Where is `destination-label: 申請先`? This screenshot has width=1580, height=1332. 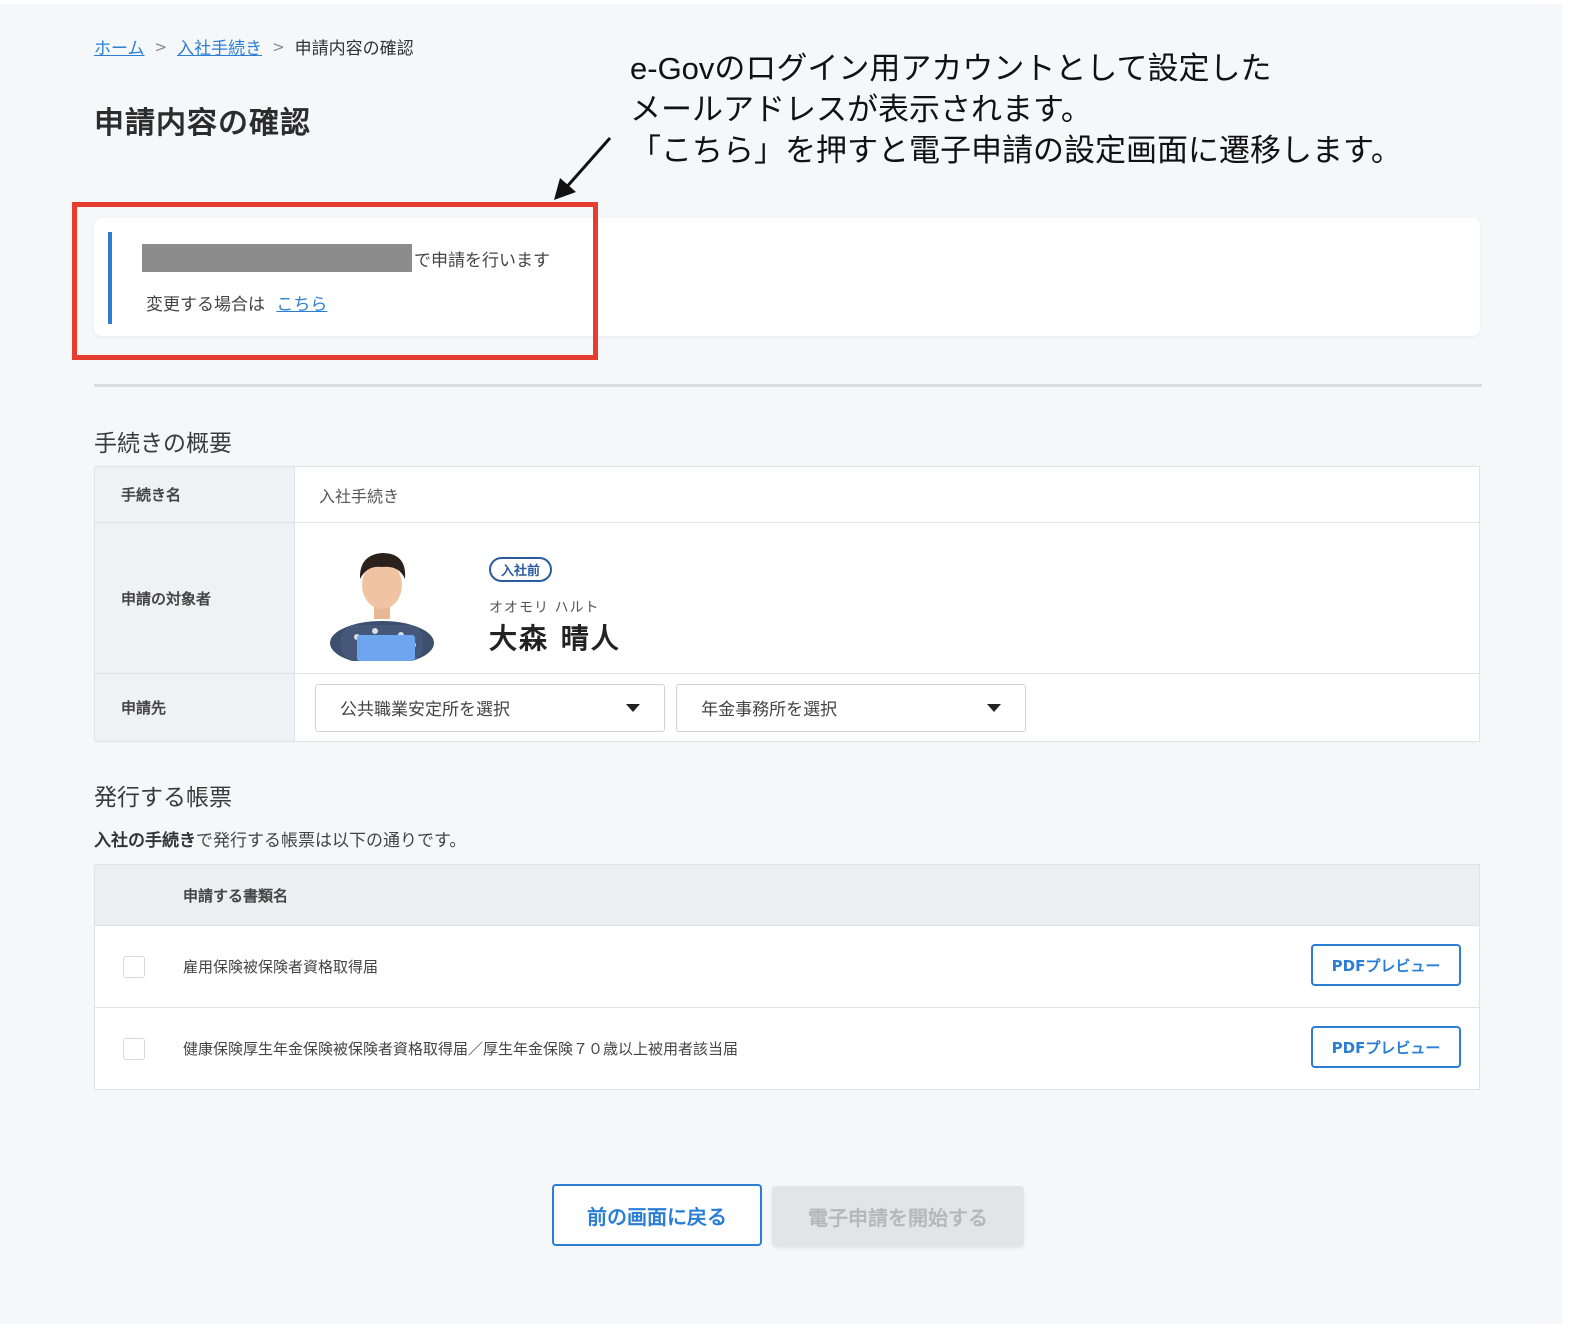
destination-label: 申請先 is located at coordinates (194, 707).